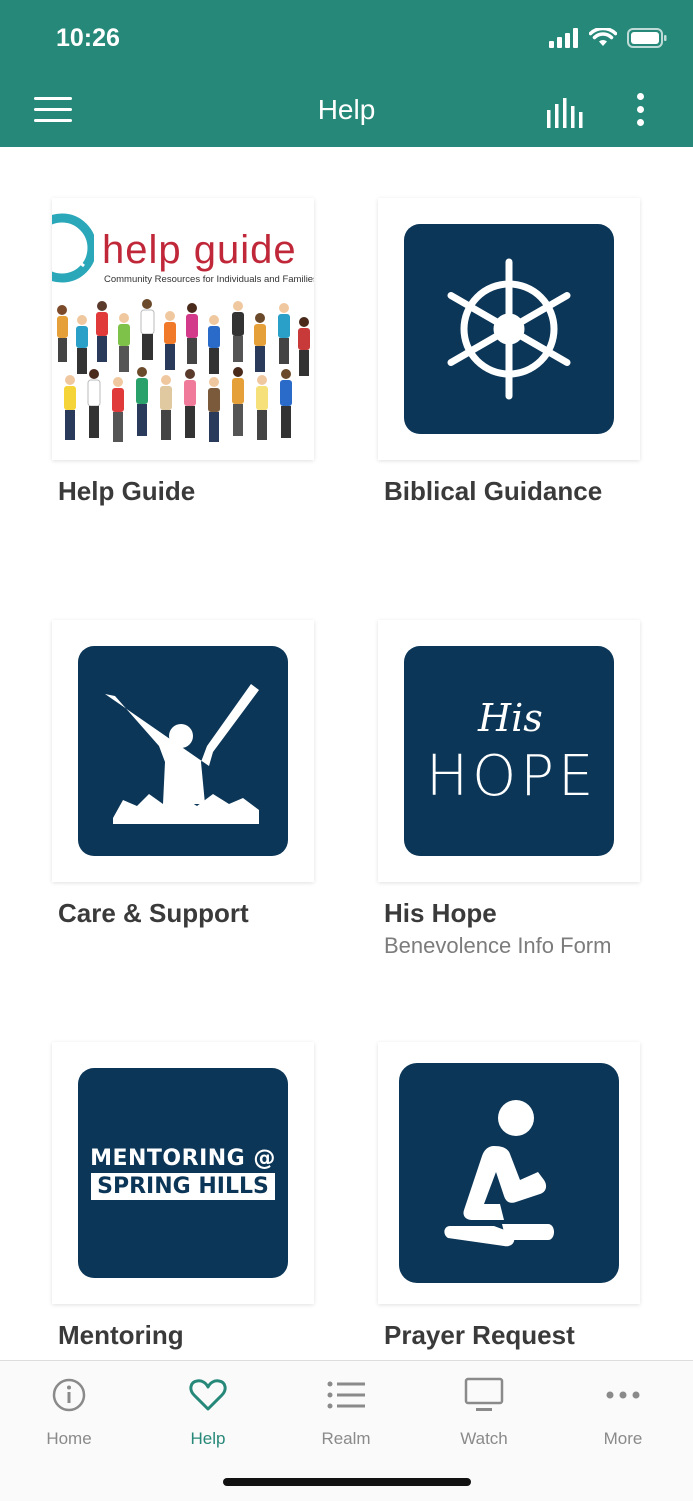 This screenshot has height=1501, width=693. What do you see at coordinates (603, 37) in the screenshot?
I see `wifi-icon` at bounding box center [603, 37].